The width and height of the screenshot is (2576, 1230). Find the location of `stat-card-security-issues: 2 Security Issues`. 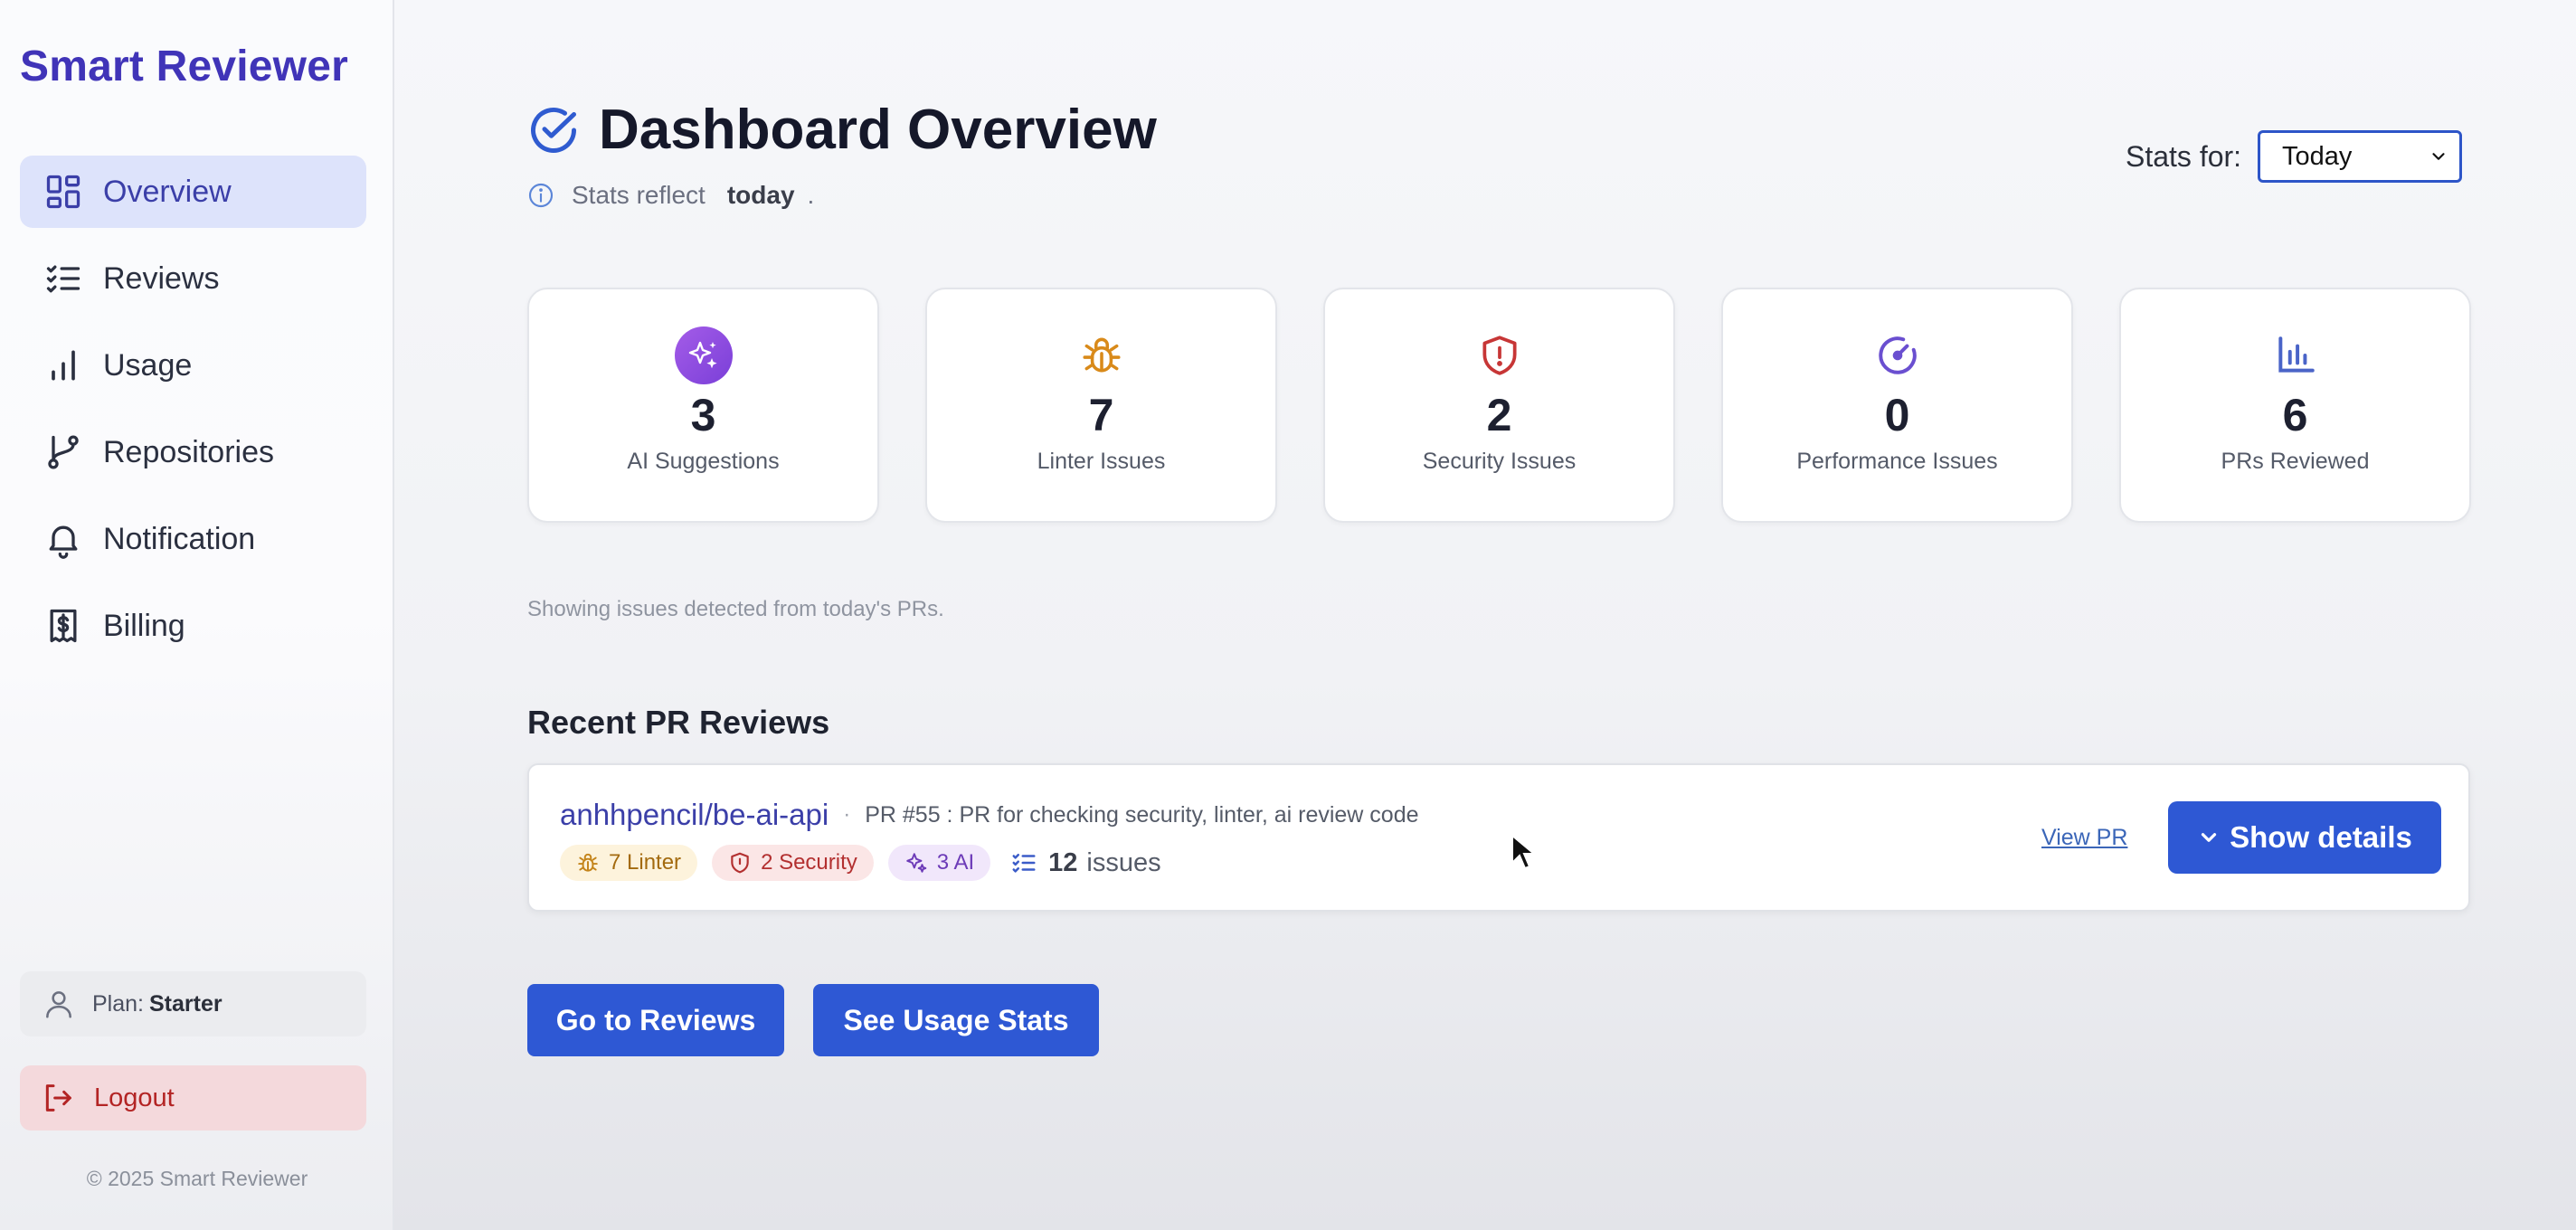

stat-card-security-issues: 2 Security Issues is located at coordinates (1499, 405).